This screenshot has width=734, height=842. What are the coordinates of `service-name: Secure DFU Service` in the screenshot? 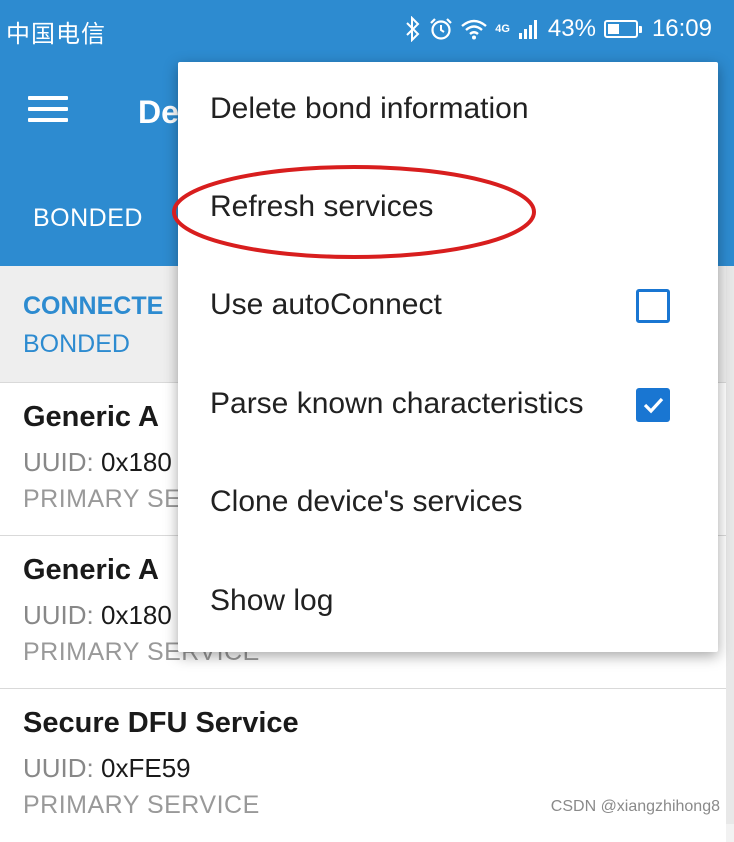 It's located at (161, 723).